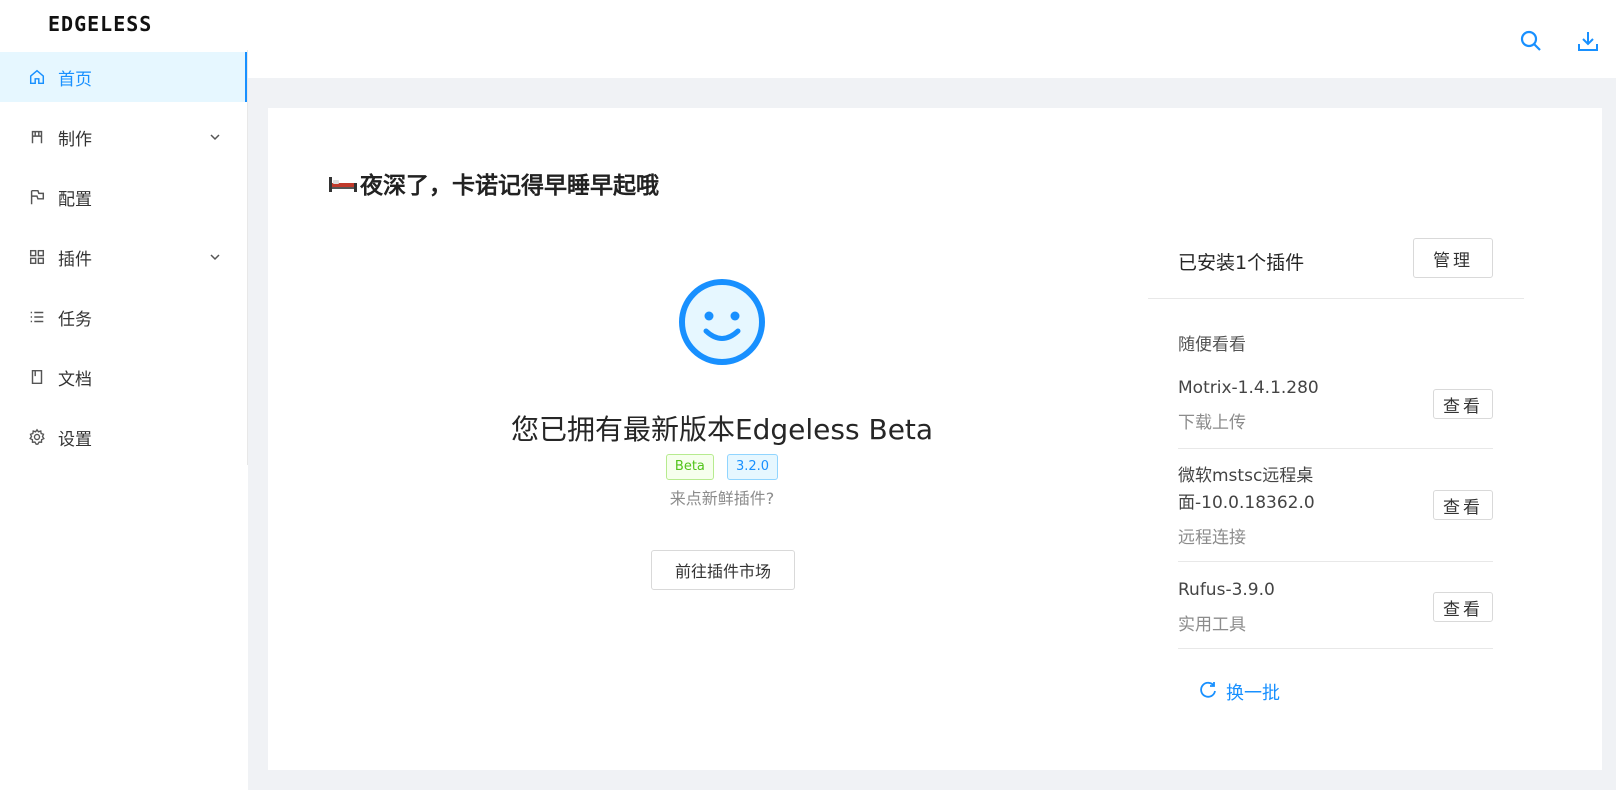  Describe the element at coordinates (722, 467) in the screenshot. I see `version-tags: Beta 3.2.0` at that location.